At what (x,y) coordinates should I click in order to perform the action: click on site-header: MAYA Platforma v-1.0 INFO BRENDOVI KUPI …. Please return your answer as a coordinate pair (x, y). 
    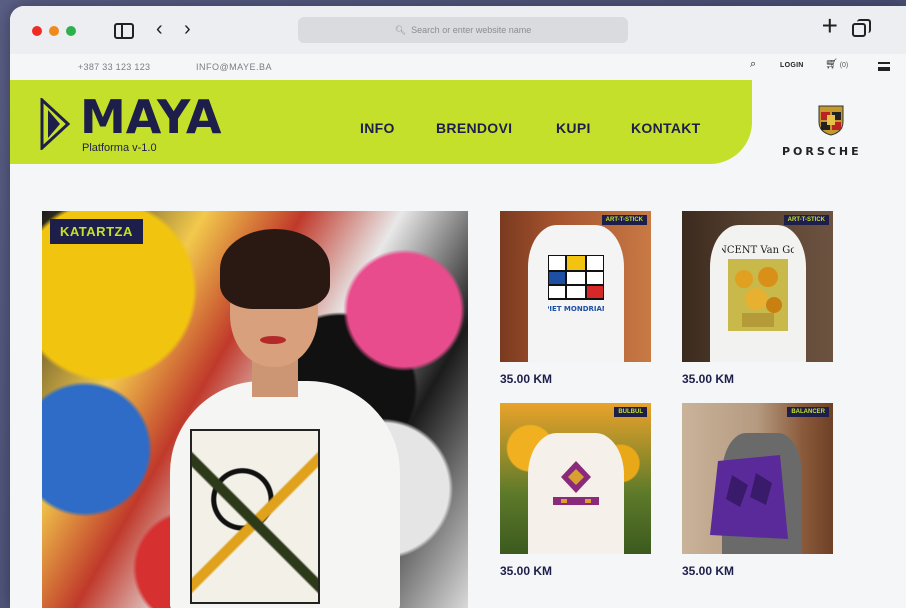
    Looking at the image, I should click on (381, 122).